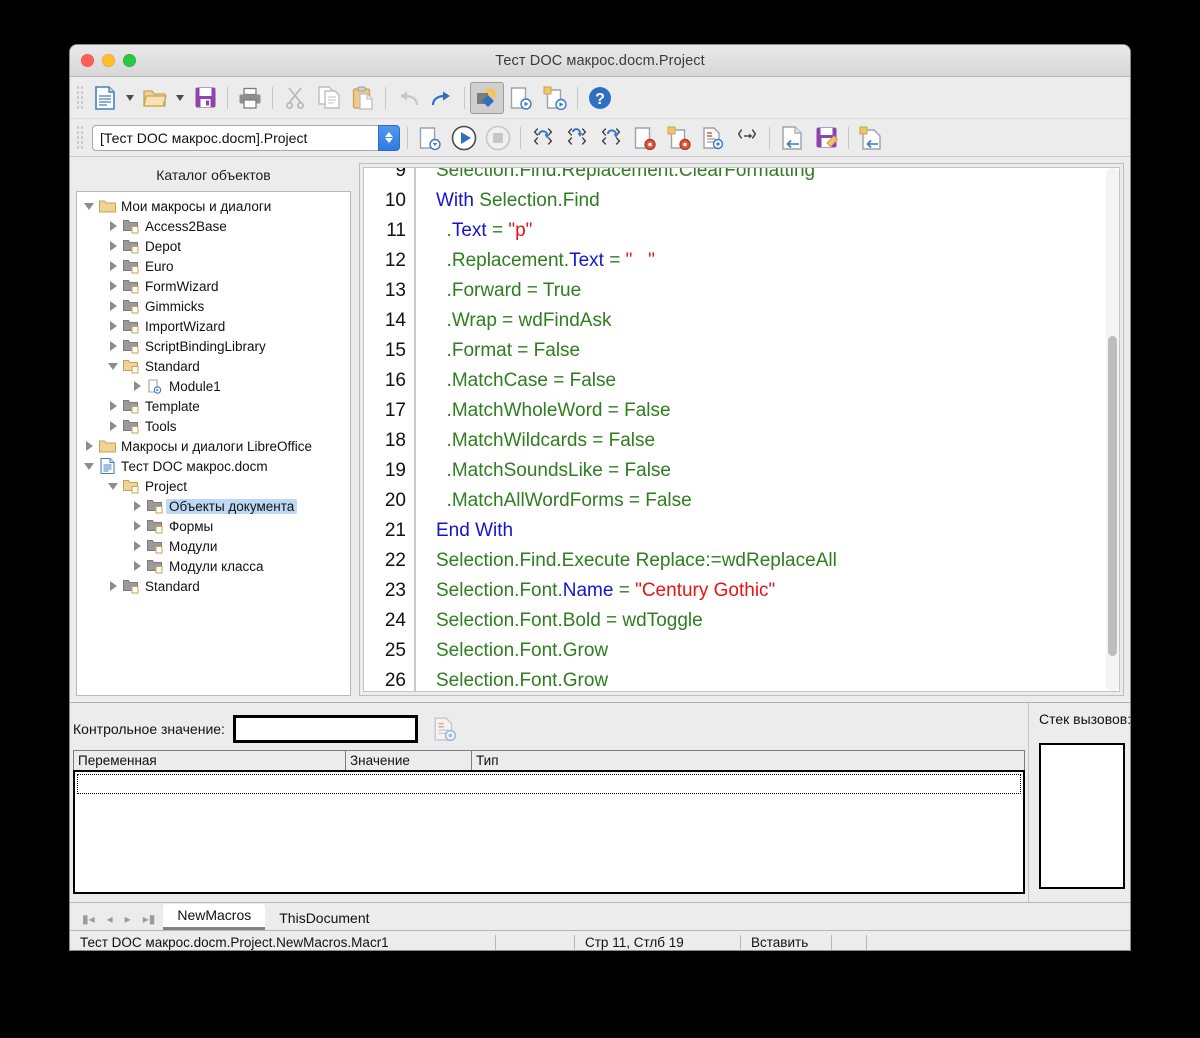 This screenshot has width=1200, height=1038. What do you see at coordinates (205, 98) in the screenshot?
I see `save-document-button` at bounding box center [205, 98].